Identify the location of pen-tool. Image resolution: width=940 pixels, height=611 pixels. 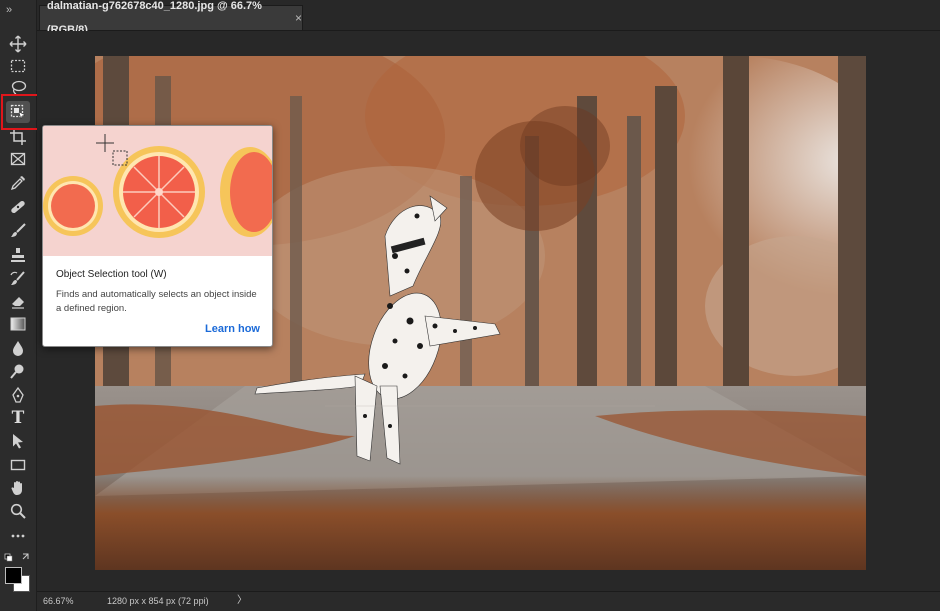
(18, 395).